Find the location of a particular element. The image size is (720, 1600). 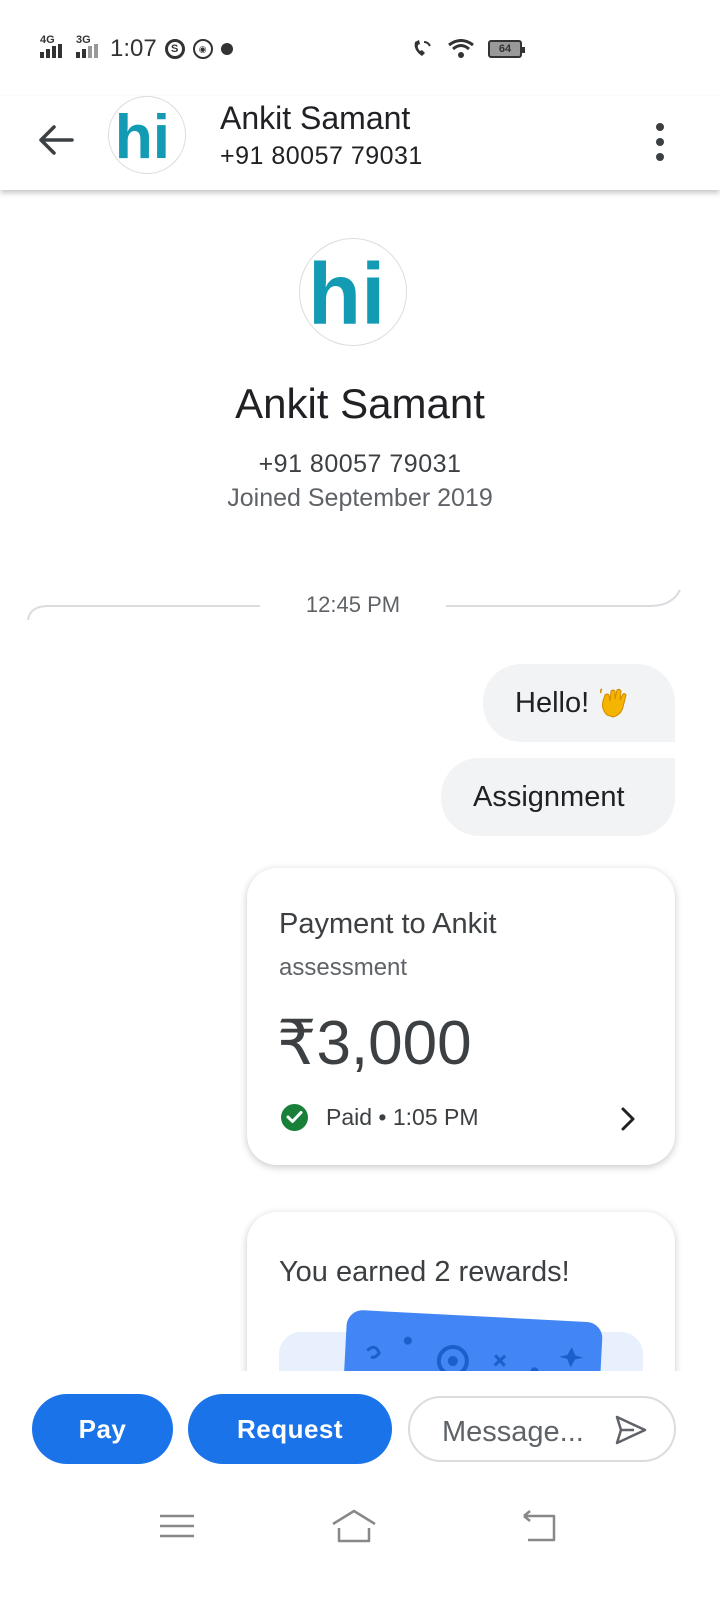

pay-button: Pay is located at coordinates (102, 1429).